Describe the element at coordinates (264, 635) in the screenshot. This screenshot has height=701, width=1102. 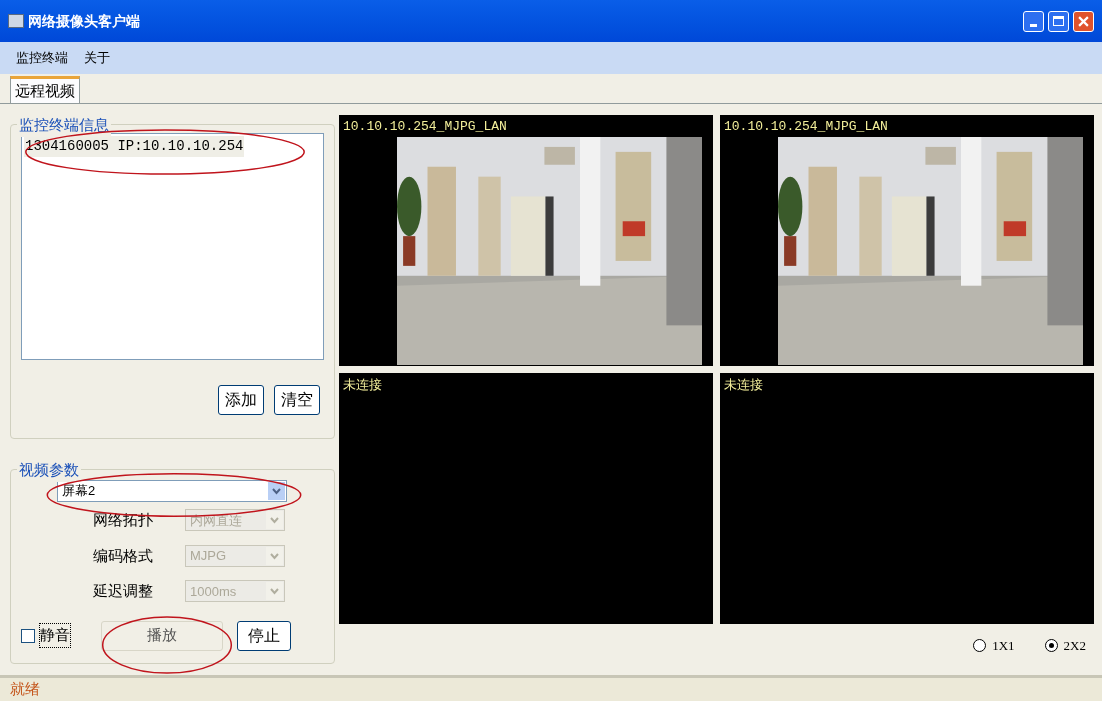
I see `stop-button: 停止` at that location.